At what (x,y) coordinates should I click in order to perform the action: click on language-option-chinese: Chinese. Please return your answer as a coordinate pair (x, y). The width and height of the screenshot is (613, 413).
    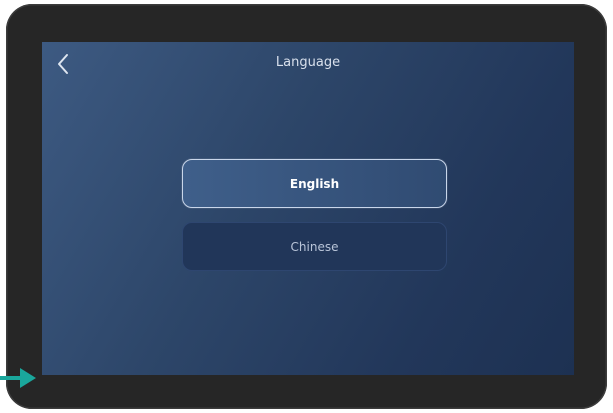
    Looking at the image, I should click on (314, 246).